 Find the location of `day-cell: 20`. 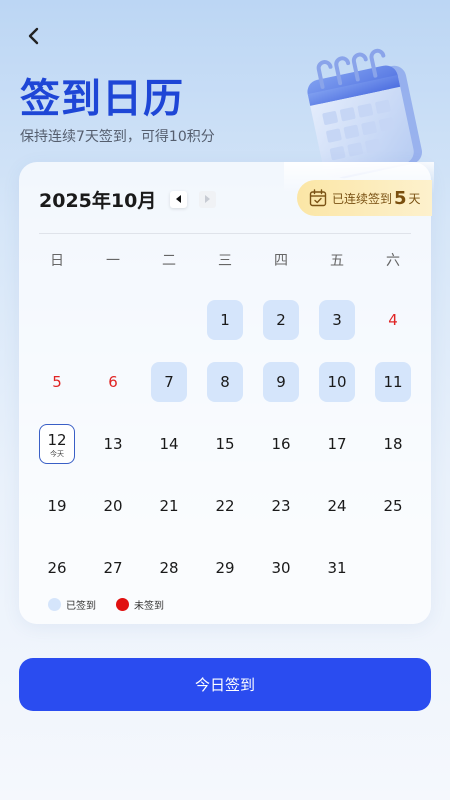

day-cell: 20 is located at coordinates (113, 517).